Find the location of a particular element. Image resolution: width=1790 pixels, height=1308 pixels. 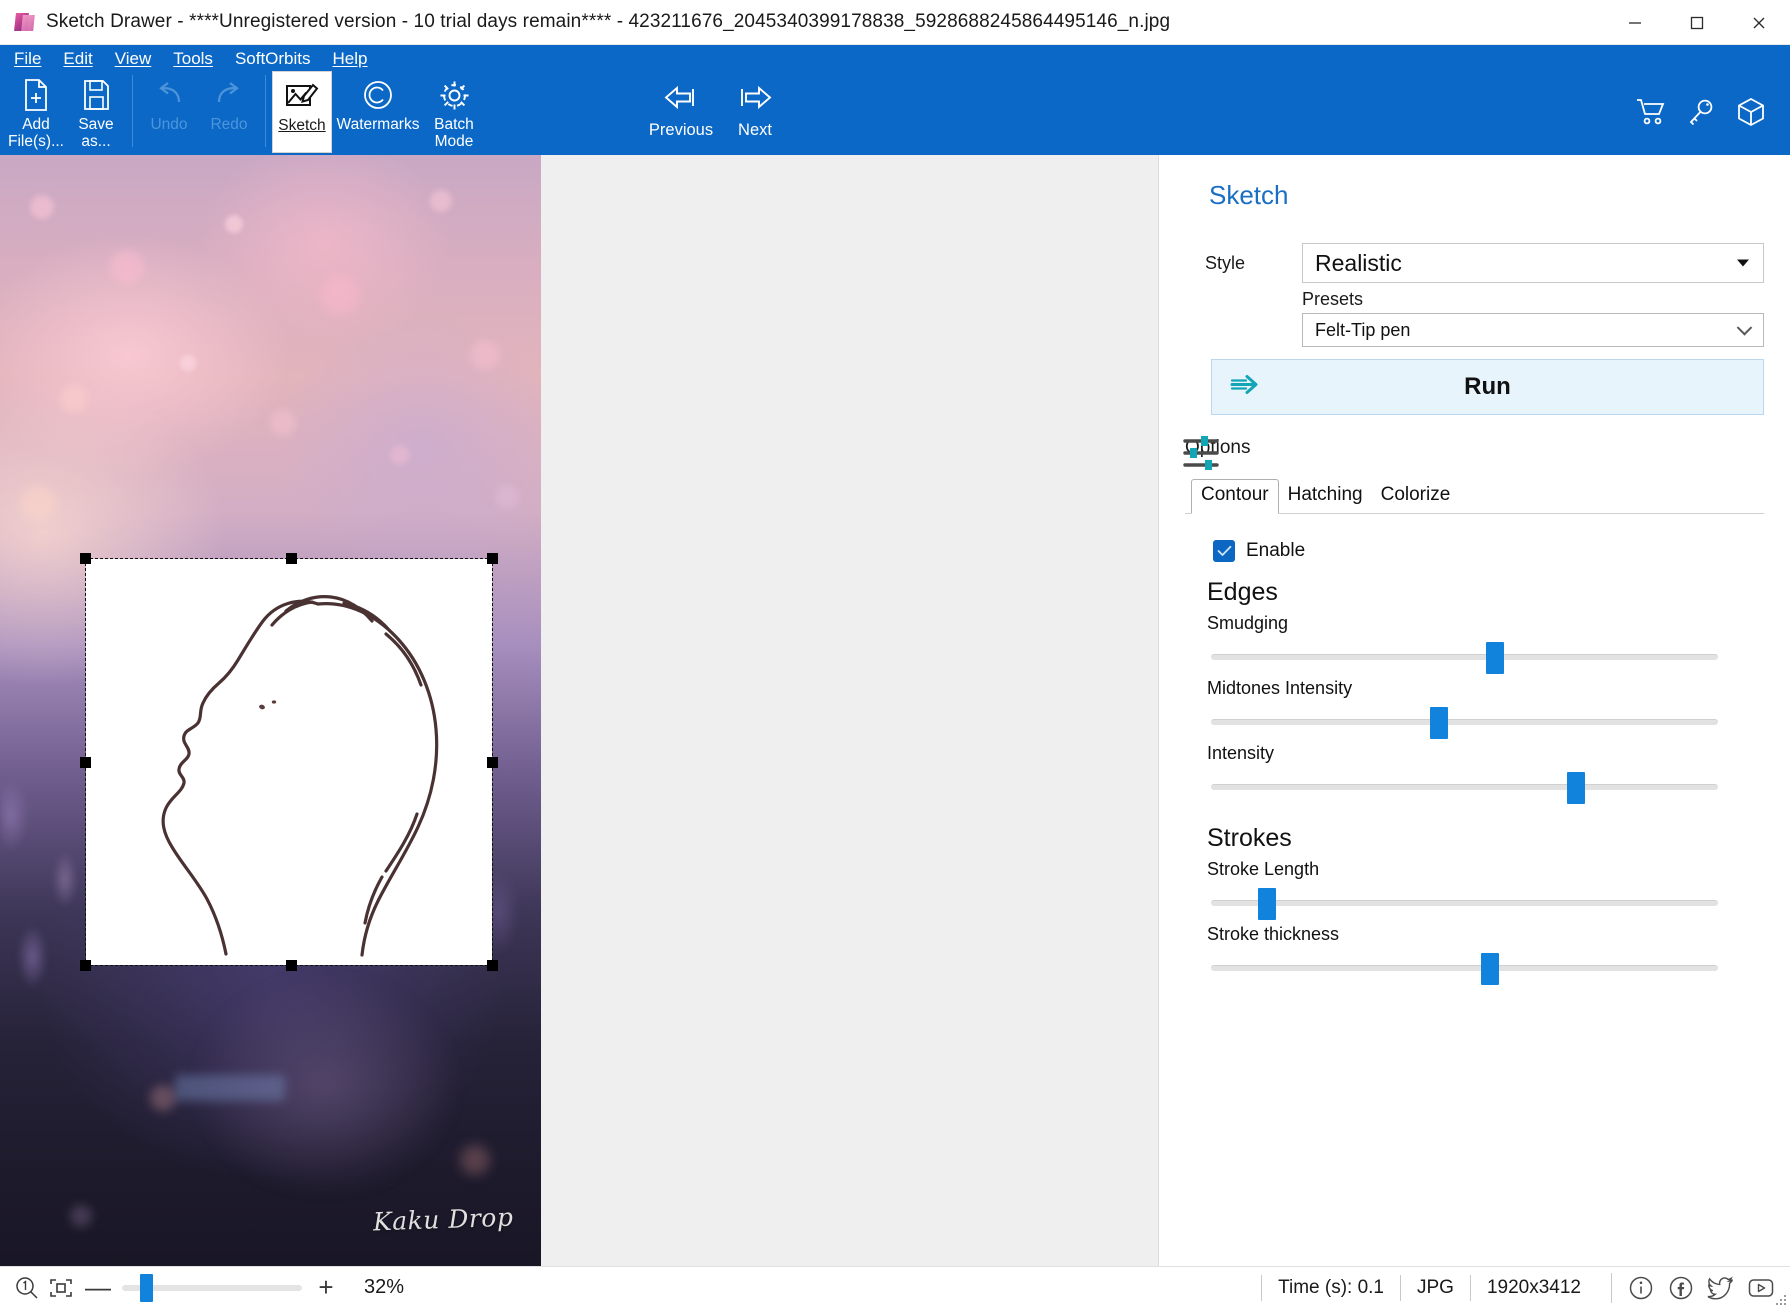

presets-dropdown: Felt-Tip pen is located at coordinates (1533, 330).